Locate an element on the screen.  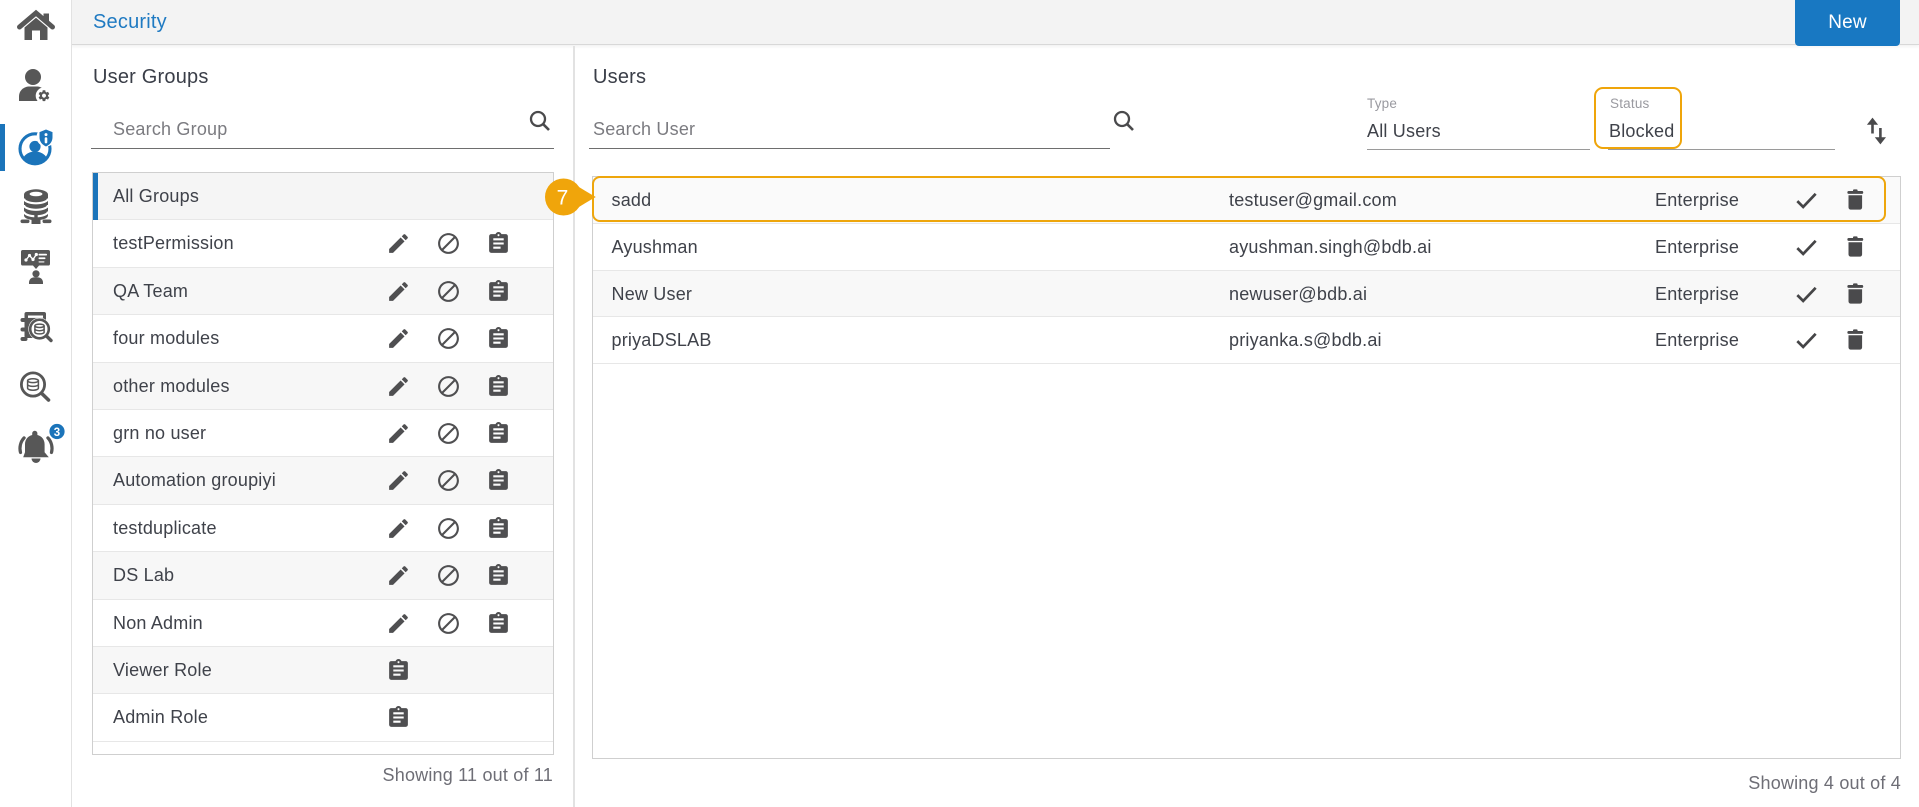
svg-text: 3 is located at coordinates (57, 433).